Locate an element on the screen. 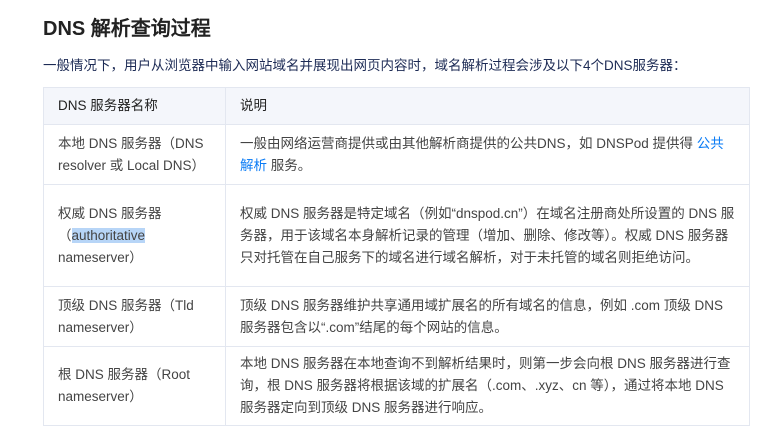 The height and width of the screenshot is (434, 768). description-text: 服务。 is located at coordinates (289, 165).